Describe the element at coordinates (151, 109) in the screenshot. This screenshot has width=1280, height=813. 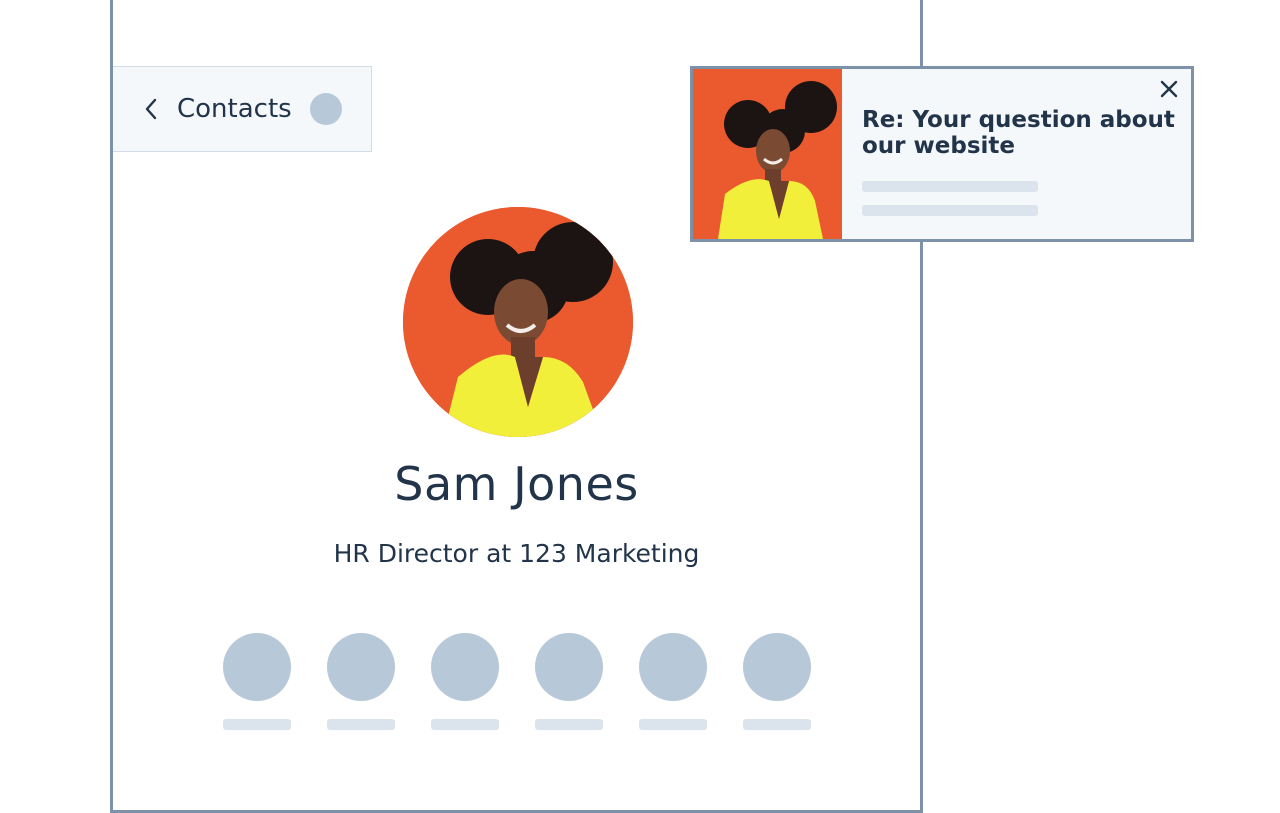
I see `chevron-left-icon` at that location.